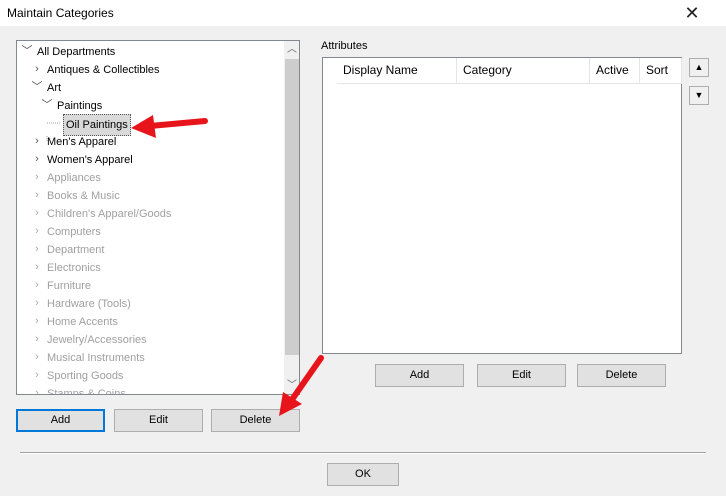 Image resolution: width=726 pixels, height=496 pixels. Describe the element at coordinates (69, 286) in the screenshot. I see `tree-item-label: Furniture` at that location.